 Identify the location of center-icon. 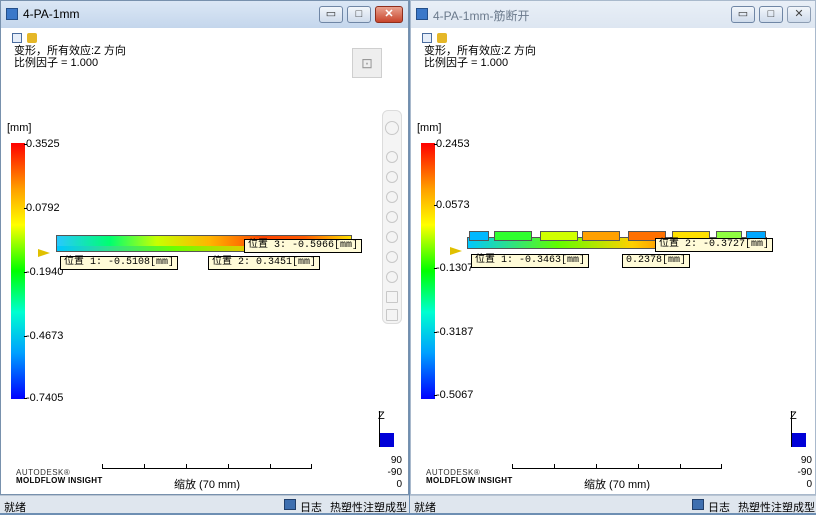
(392, 277).